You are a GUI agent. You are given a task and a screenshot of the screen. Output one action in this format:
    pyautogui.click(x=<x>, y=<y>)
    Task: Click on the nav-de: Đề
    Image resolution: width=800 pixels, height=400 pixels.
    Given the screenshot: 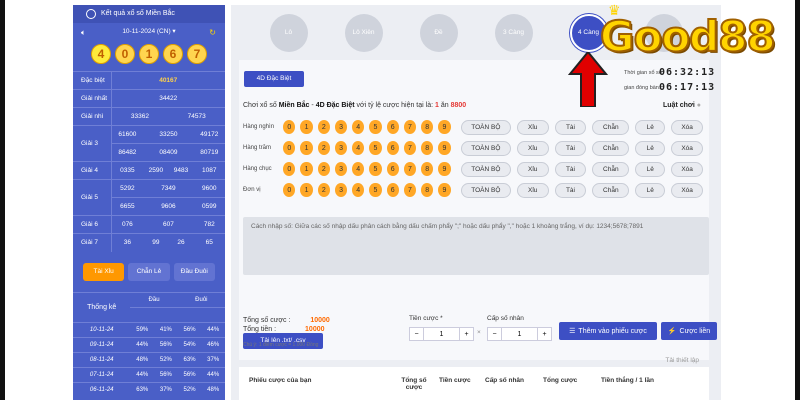 What is the action you would take?
    pyautogui.click(x=438, y=32)
    